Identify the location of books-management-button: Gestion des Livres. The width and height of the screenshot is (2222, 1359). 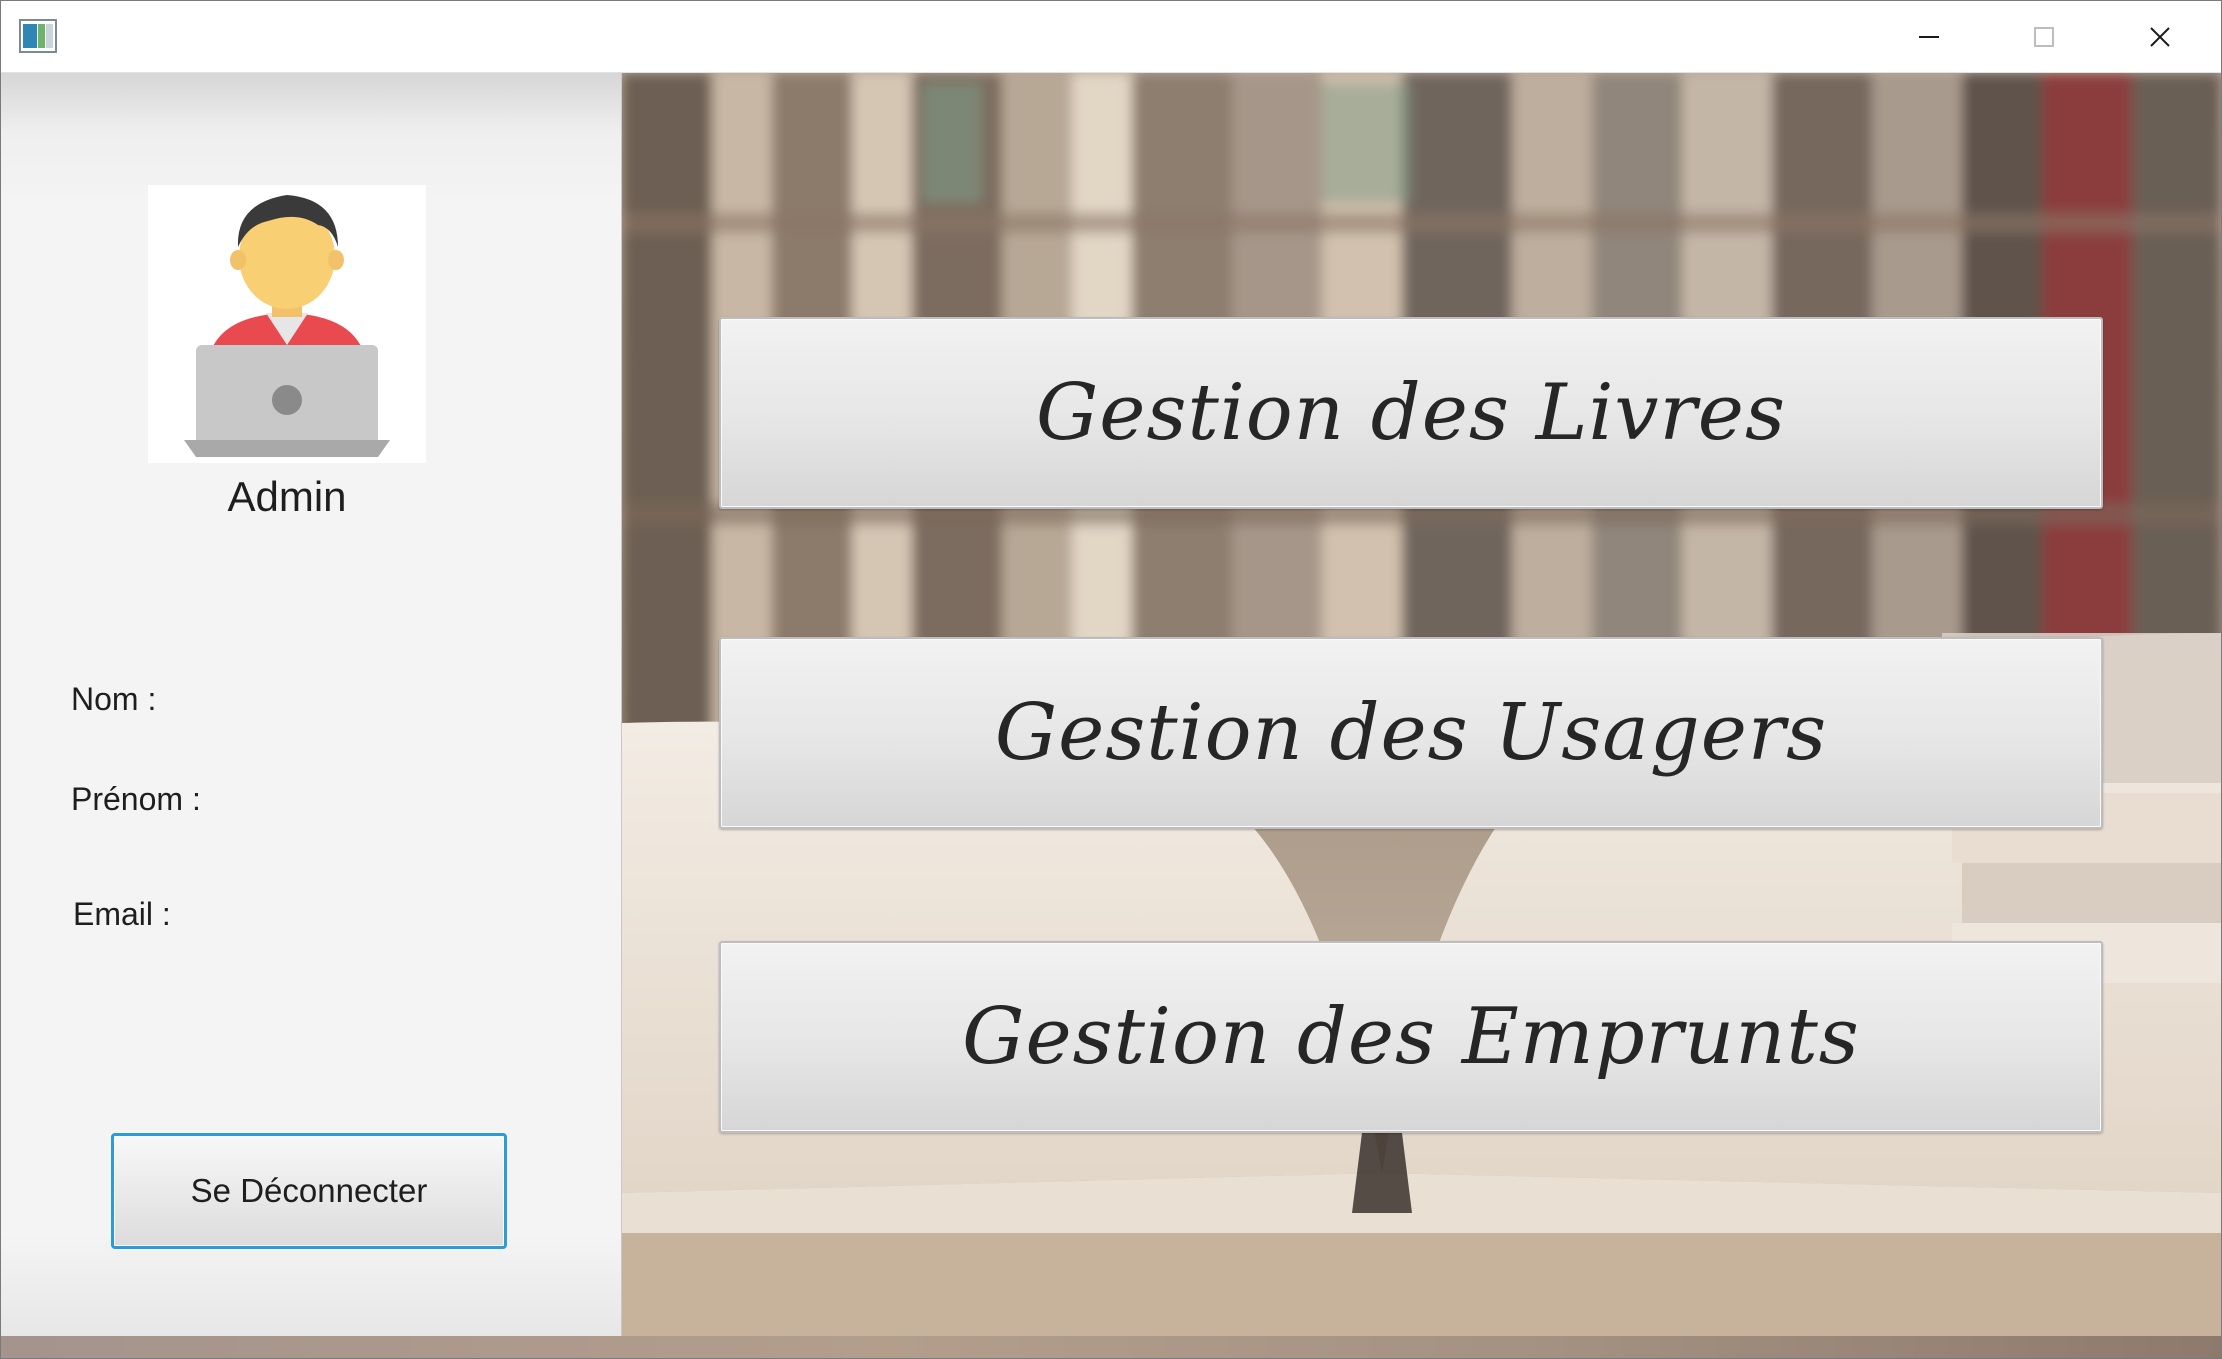
(1411, 413).